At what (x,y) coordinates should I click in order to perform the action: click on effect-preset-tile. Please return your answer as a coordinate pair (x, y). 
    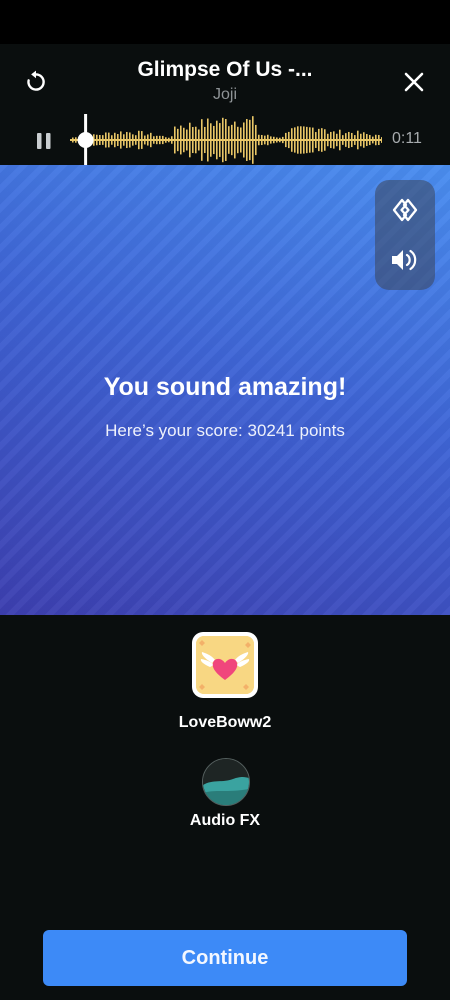
    Looking at the image, I should click on (225, 665).